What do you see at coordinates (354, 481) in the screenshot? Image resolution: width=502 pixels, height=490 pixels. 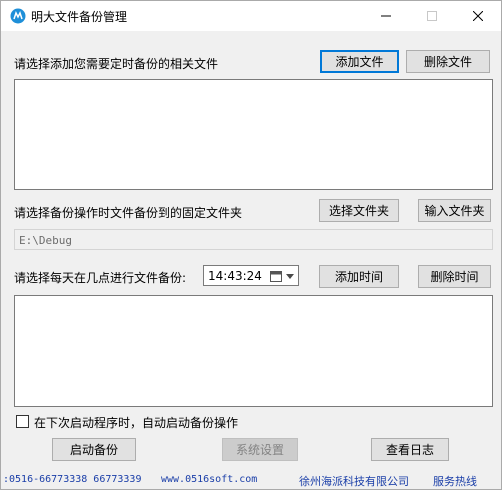 I see `footer-company: 徐州海派科技有限公司` at bounding box center [354, 481].